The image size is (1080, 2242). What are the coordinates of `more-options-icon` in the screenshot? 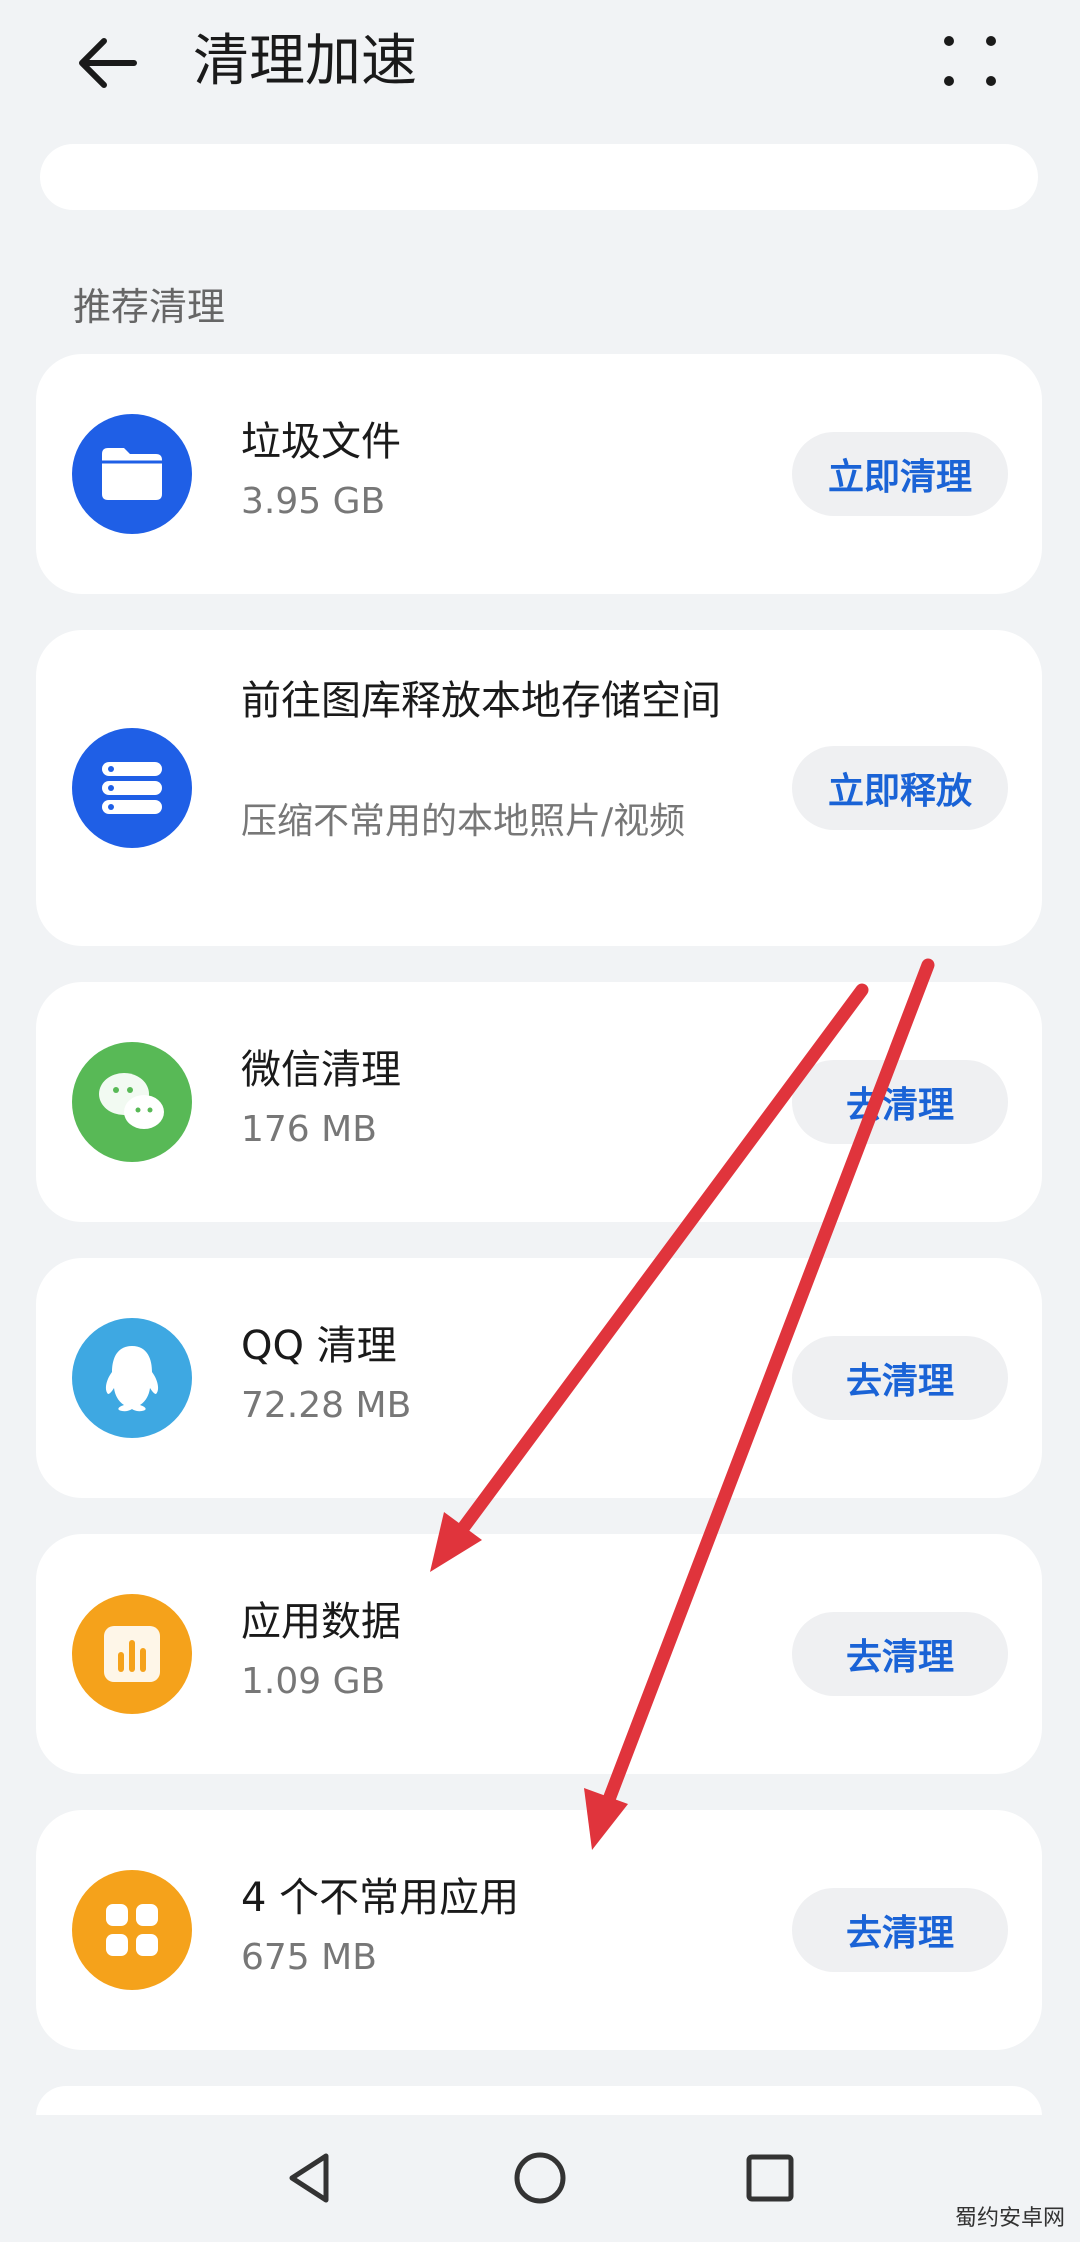 It's located at (970, 61).